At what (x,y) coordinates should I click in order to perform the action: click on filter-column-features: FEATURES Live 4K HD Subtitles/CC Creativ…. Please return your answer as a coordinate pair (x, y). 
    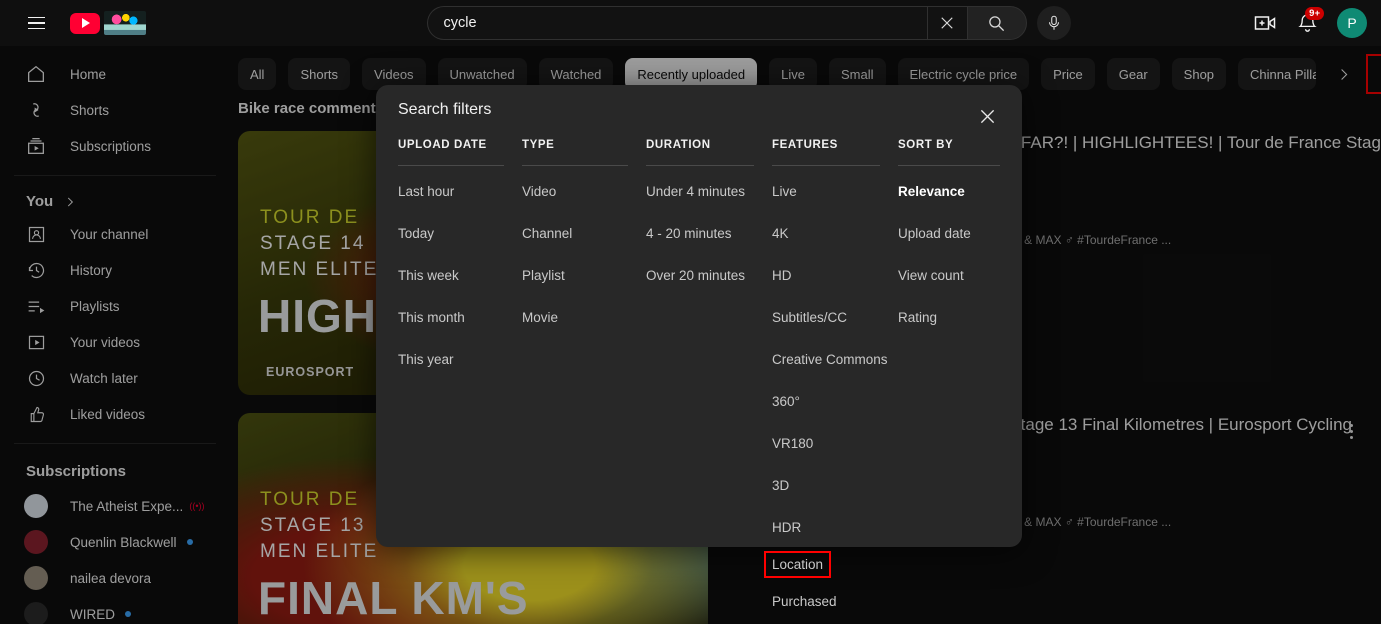
    Looking at the image, I should click on (830, 378).